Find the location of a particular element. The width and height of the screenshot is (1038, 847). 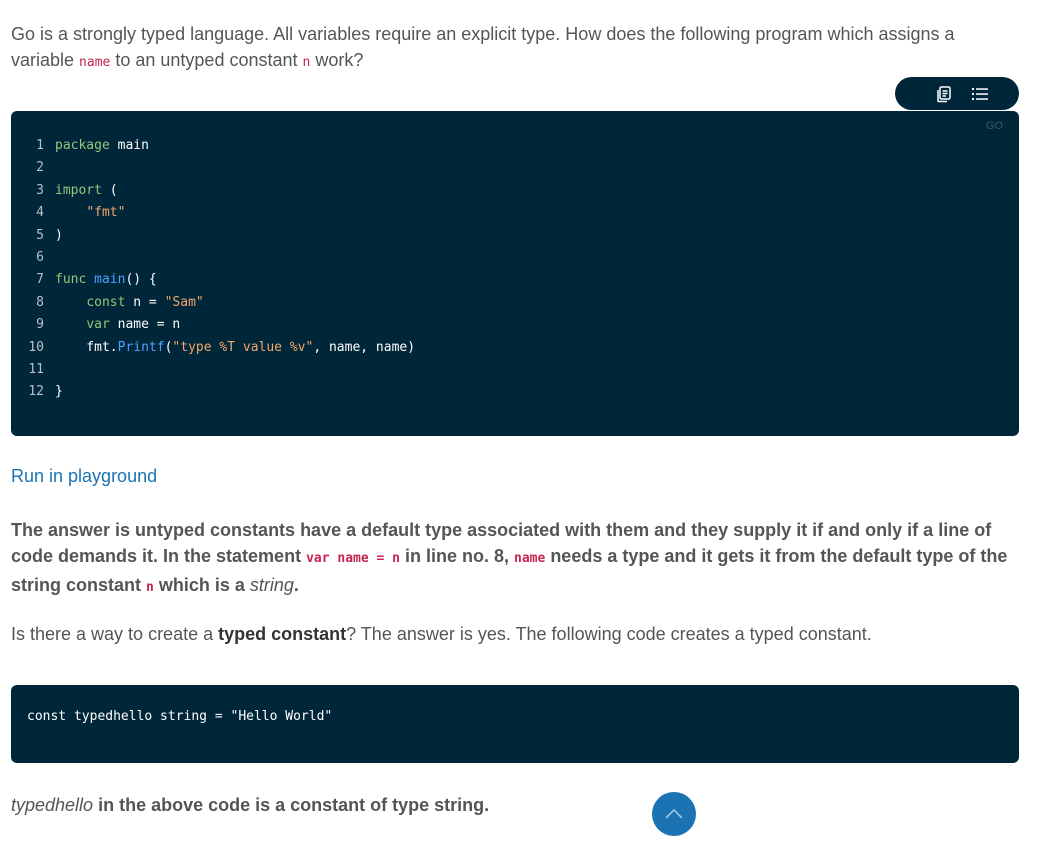

code-line: 5) is located at coordinates (515, 236).